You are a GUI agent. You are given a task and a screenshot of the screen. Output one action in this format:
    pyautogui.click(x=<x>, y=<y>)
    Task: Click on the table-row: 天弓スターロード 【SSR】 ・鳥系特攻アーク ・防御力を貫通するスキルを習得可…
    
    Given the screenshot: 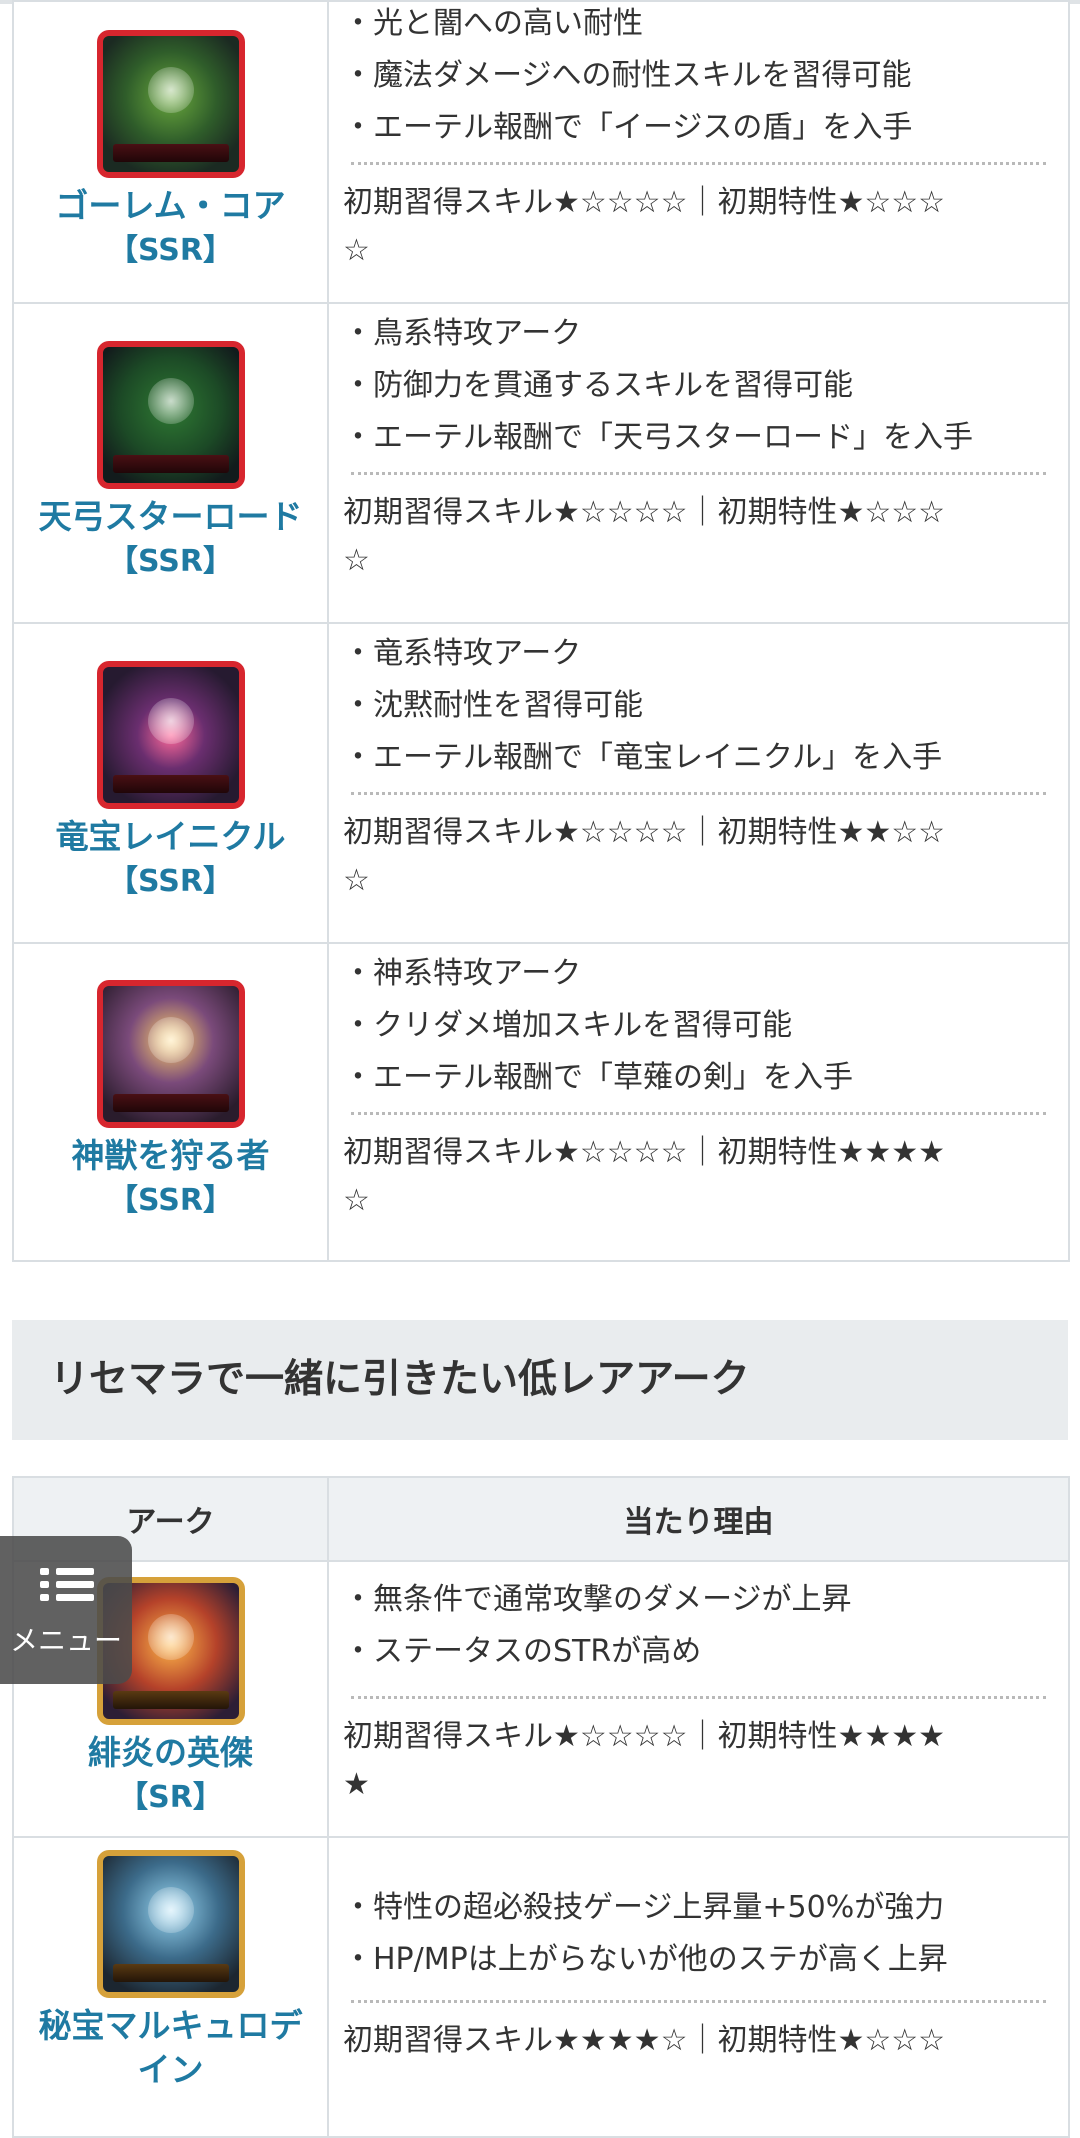 What is the action you would take?
    pyautogui.click(x=541, y=463)
    